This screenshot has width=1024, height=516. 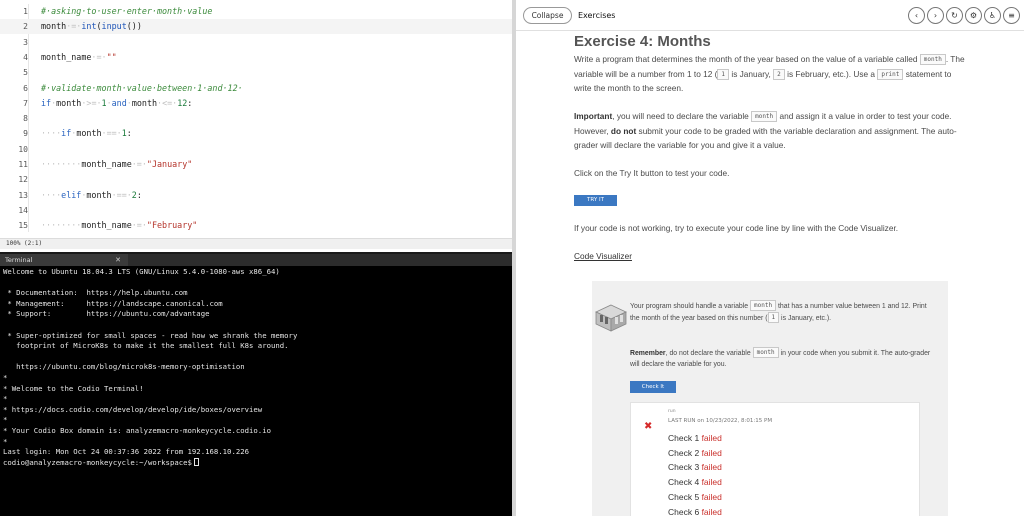 I want to click on terminal-text: *, so click(x=5, y=377).